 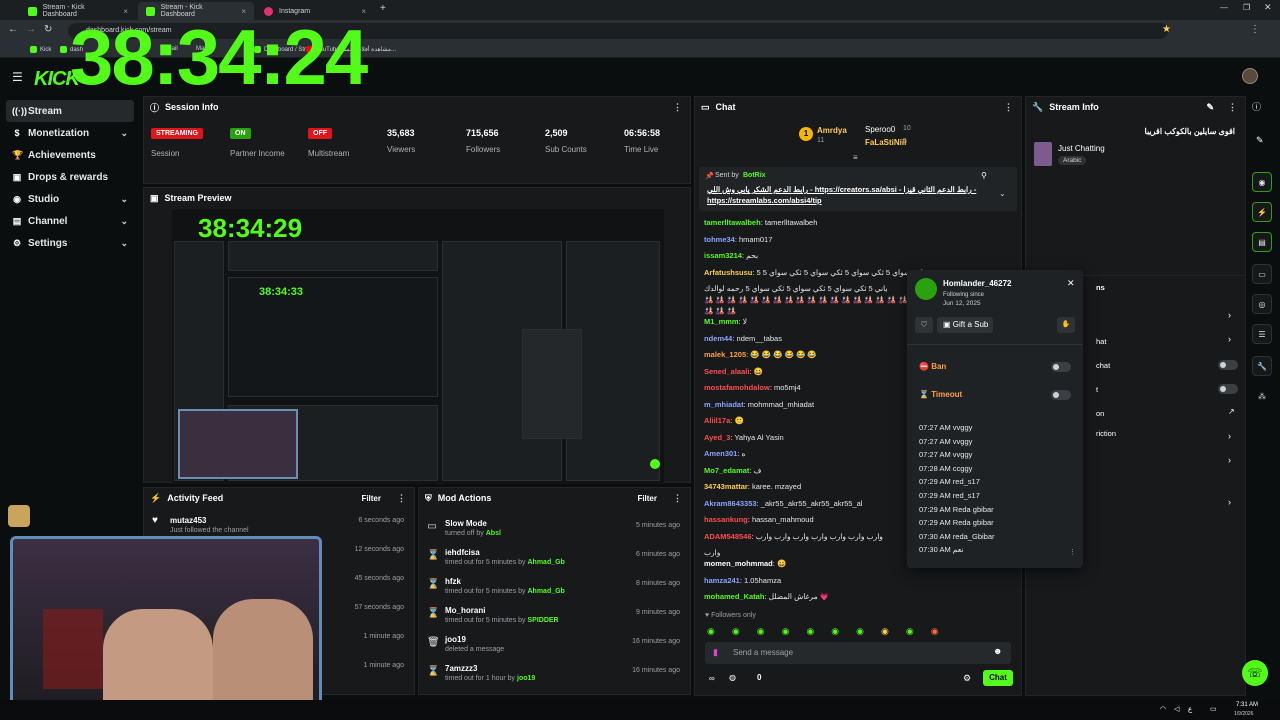 I want to click on chat-username: hassankung, so click(x=726, y=519).